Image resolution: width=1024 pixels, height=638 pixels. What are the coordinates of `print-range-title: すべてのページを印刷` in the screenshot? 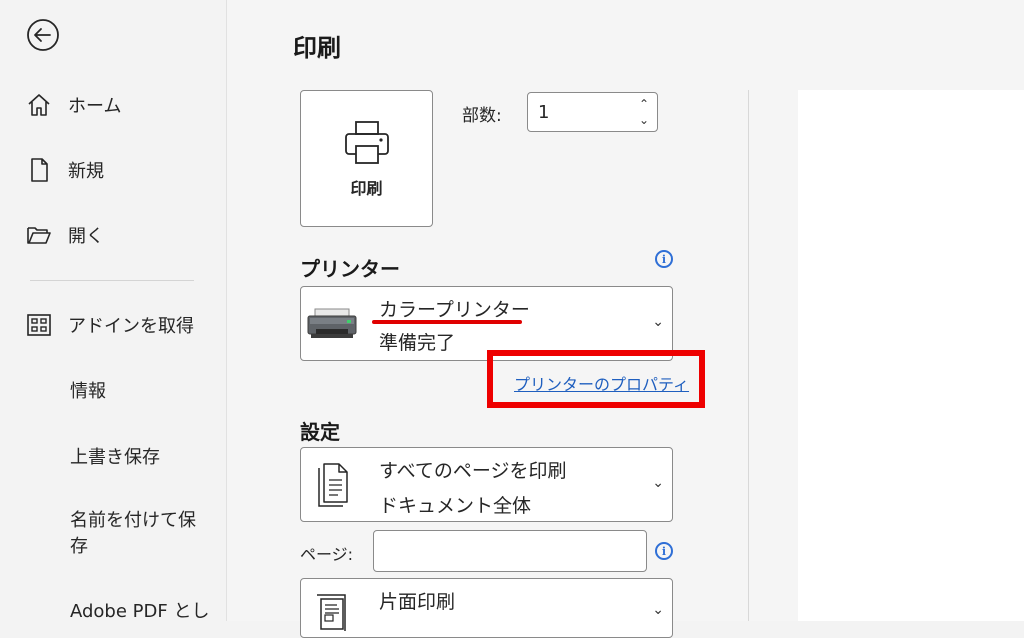 It's located at (473, 471).